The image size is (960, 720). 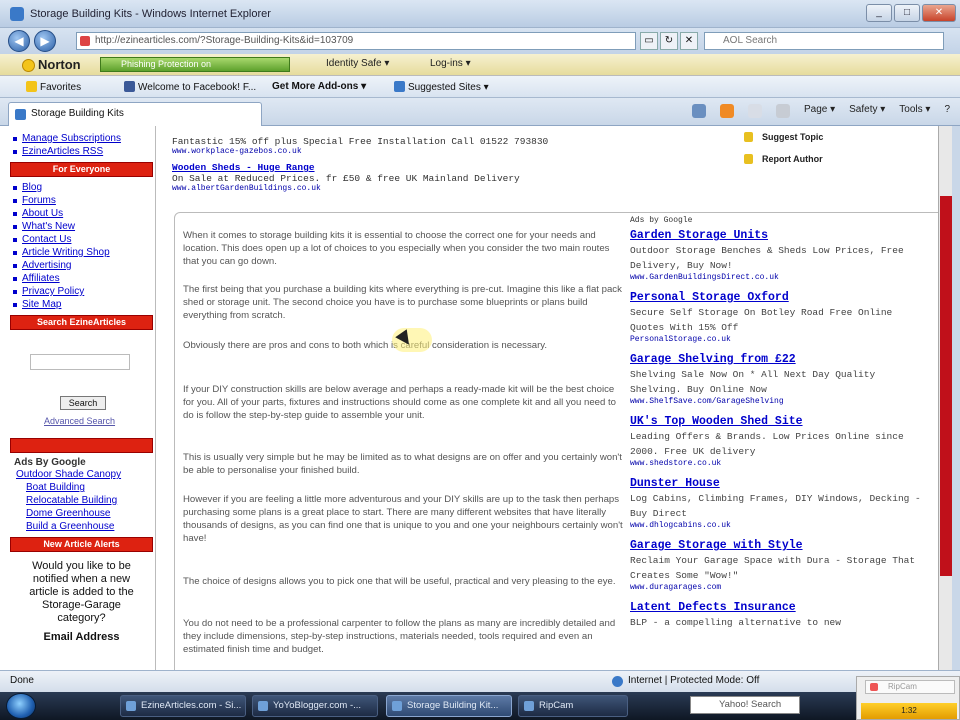 I want to click on ie-icon, so click(x=17, y=14).